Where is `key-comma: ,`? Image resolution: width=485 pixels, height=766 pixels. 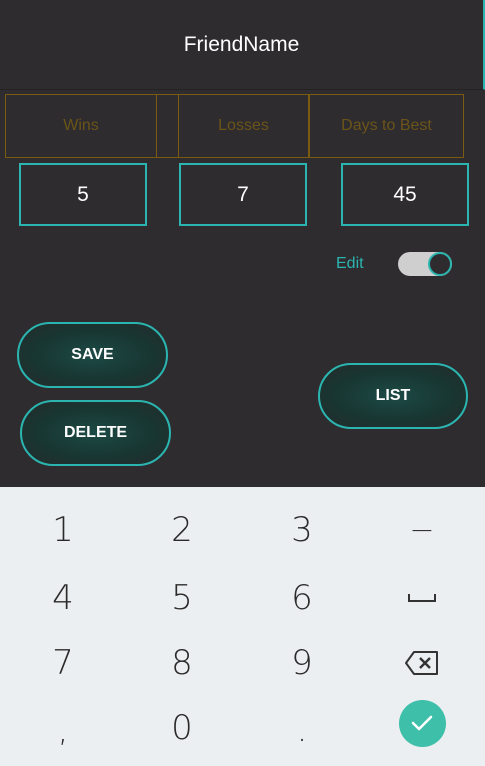 key-comma: , is located at coordinates (63, 730).